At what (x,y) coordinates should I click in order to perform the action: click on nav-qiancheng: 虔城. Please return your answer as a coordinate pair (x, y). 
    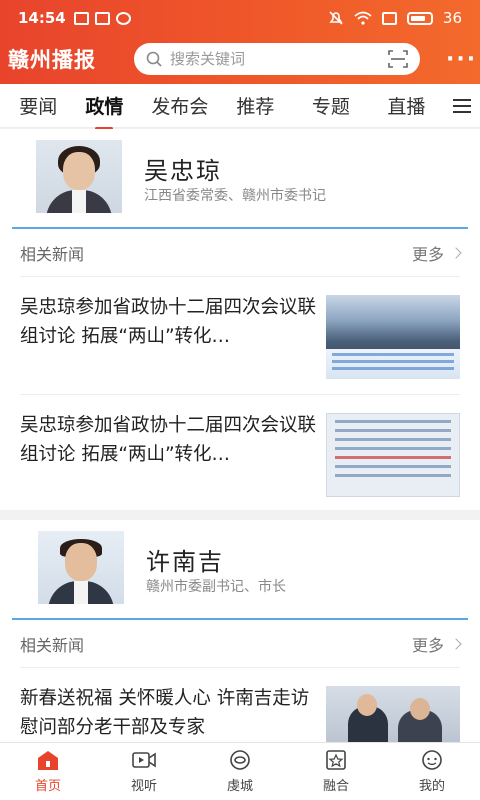
    Looking at the image, I should click on (240, 771).